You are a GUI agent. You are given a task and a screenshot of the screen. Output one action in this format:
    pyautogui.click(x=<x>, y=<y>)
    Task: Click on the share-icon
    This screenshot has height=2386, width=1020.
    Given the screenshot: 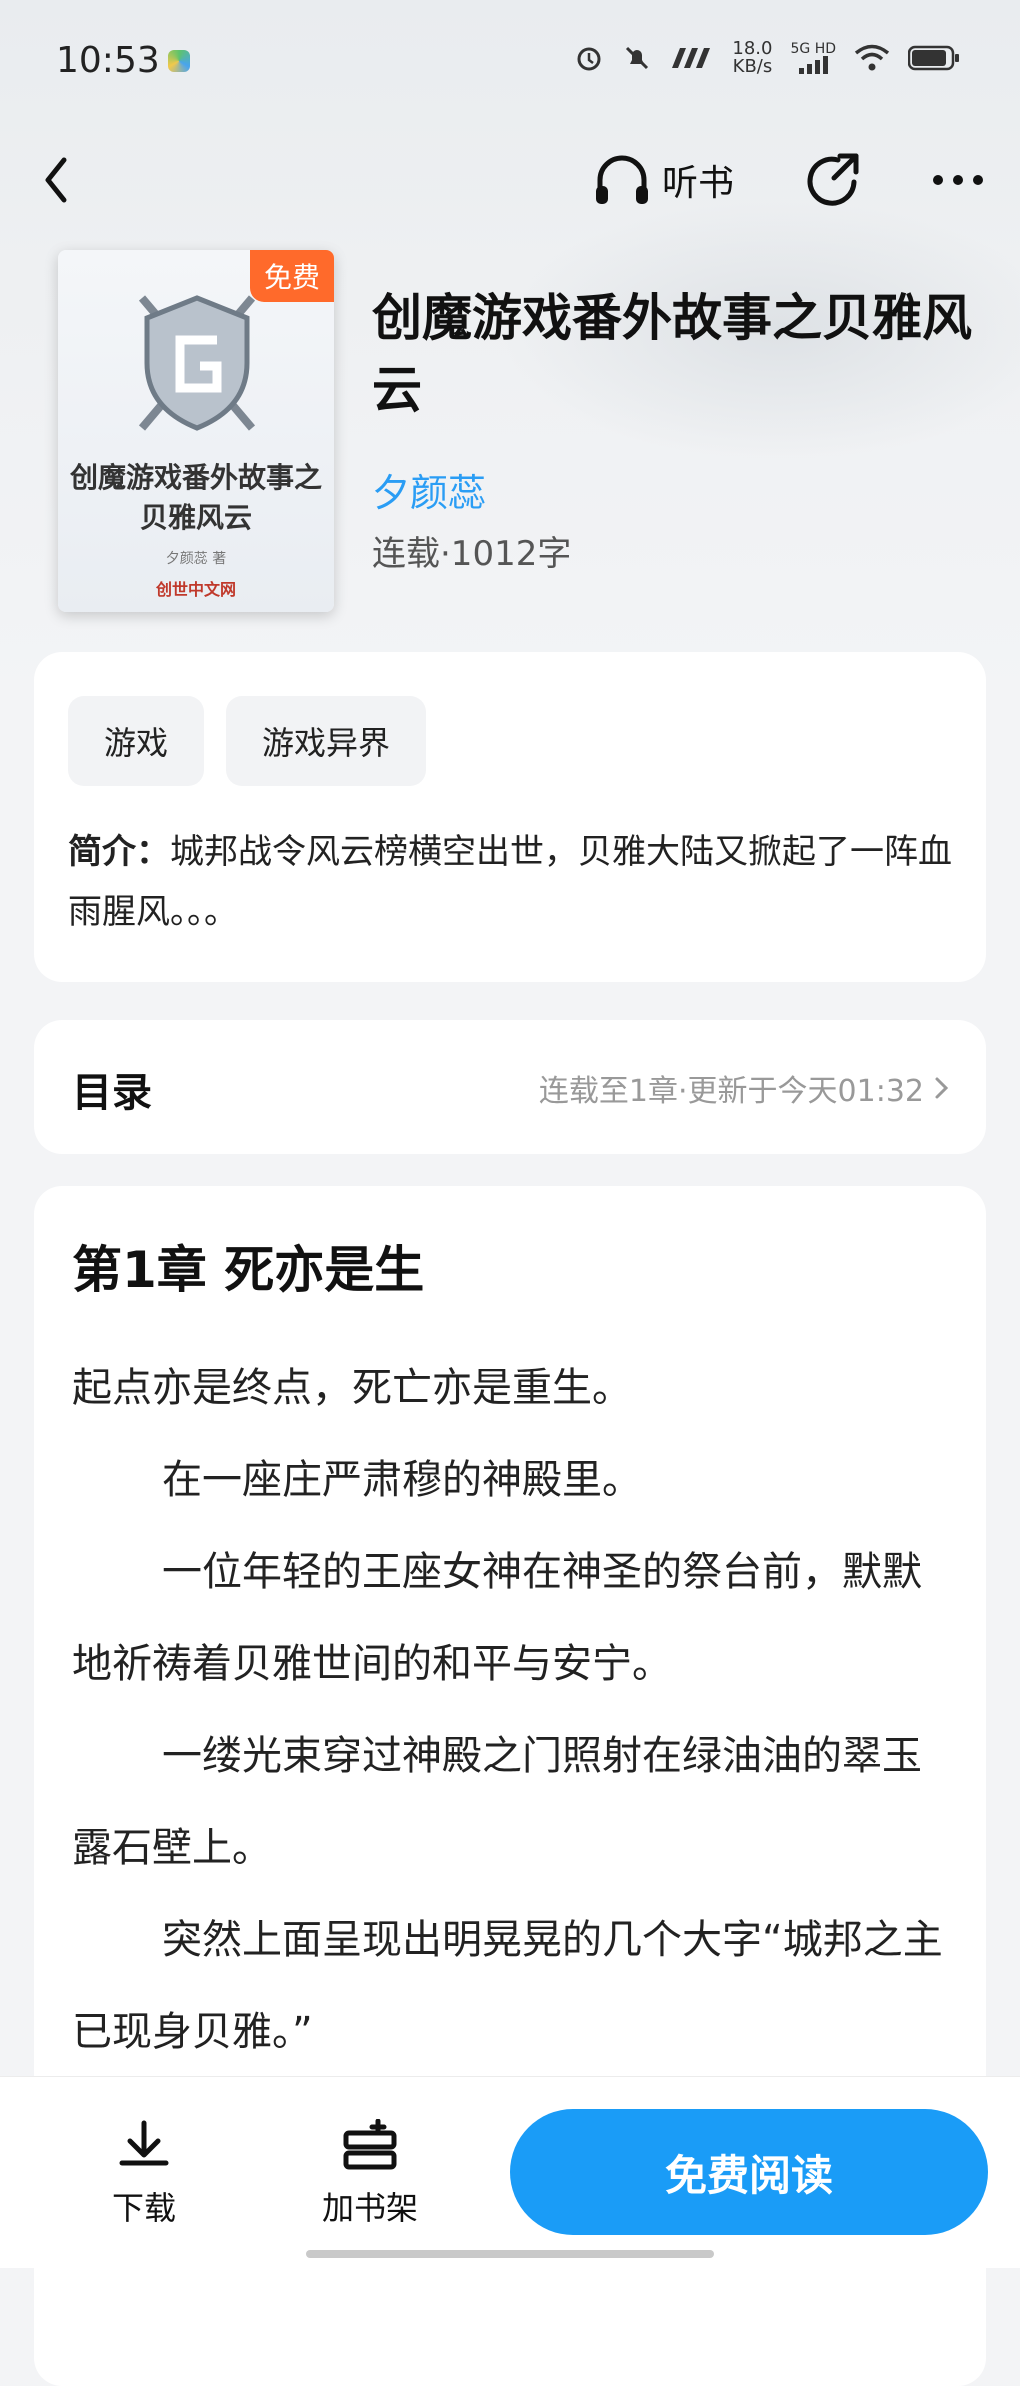 What is the action you would take?
    pyautogui.click(x=832, y=180)
    